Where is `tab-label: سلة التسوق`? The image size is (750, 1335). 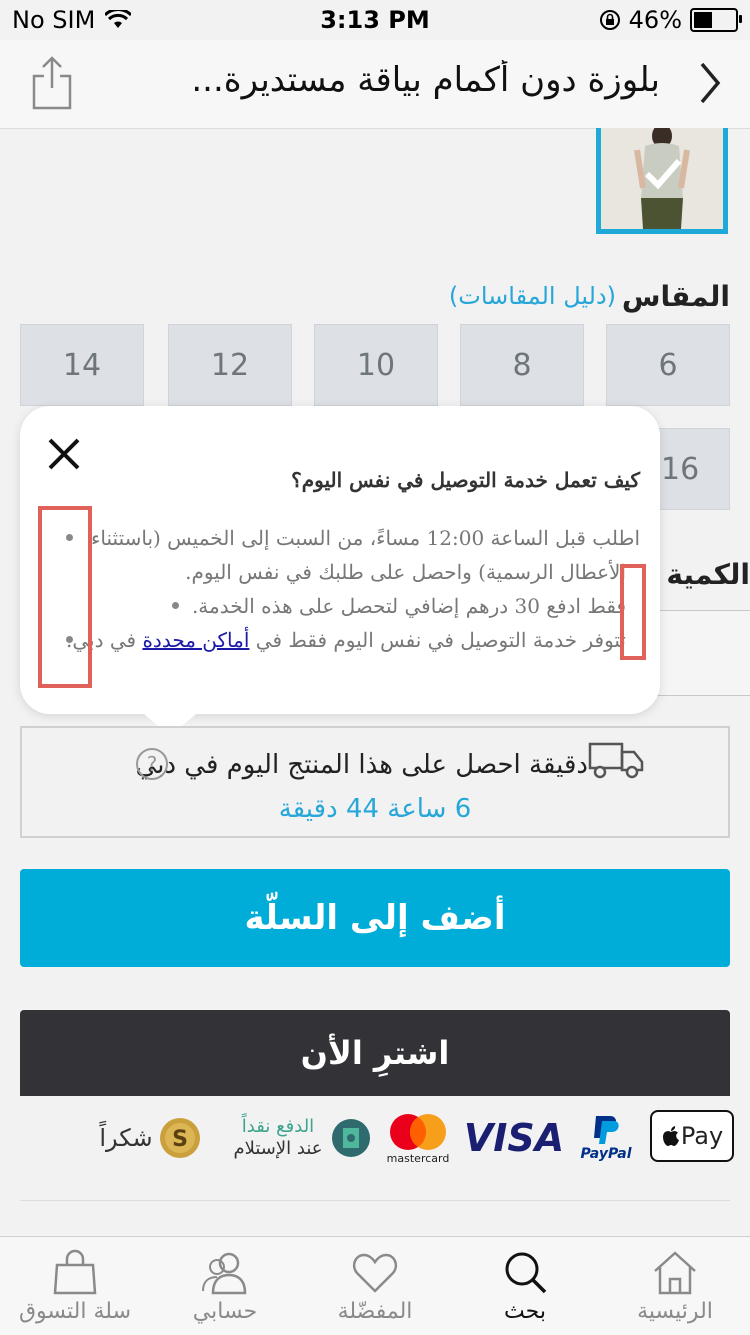 tab-label: سلة التسوق is located at coordinates (75, 1311).